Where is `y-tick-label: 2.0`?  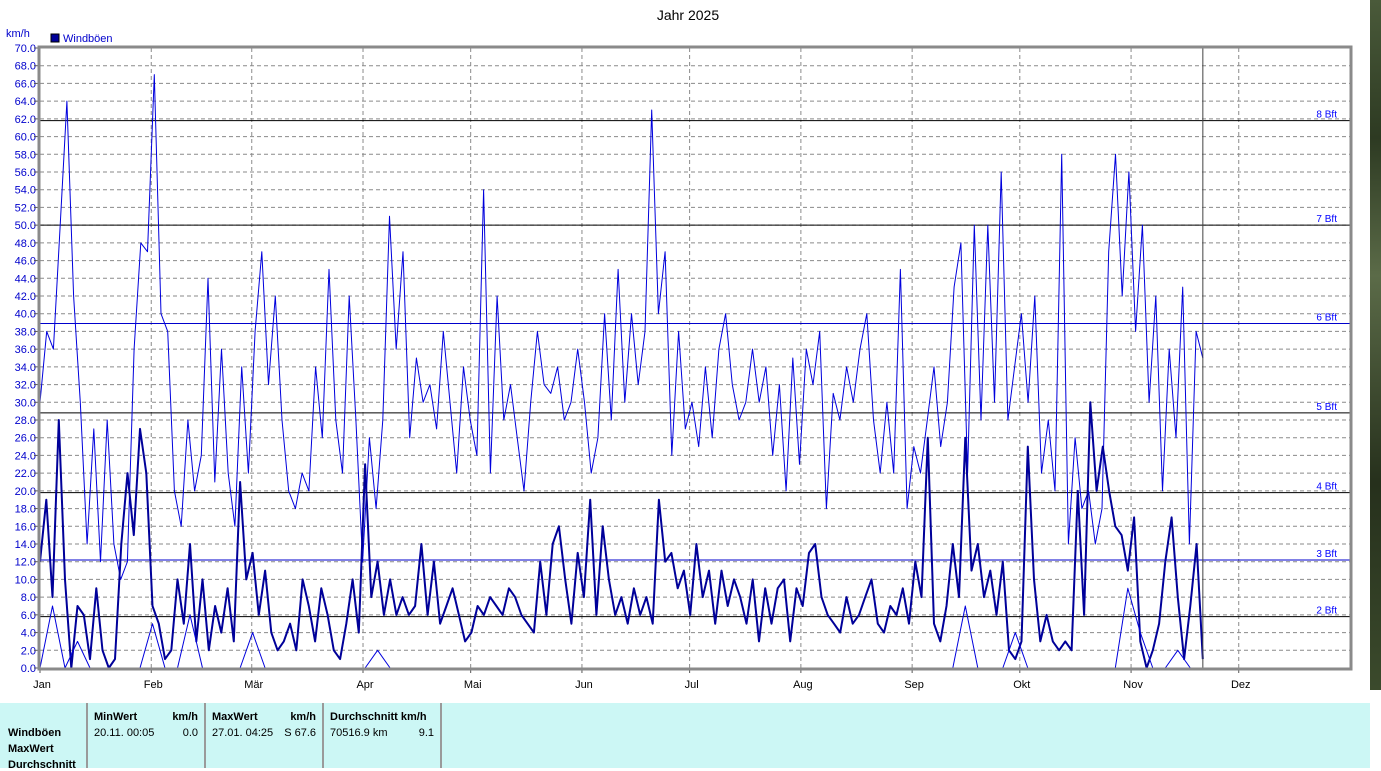
y-tick-label: 2.0 is located at coordinates (28, 651).